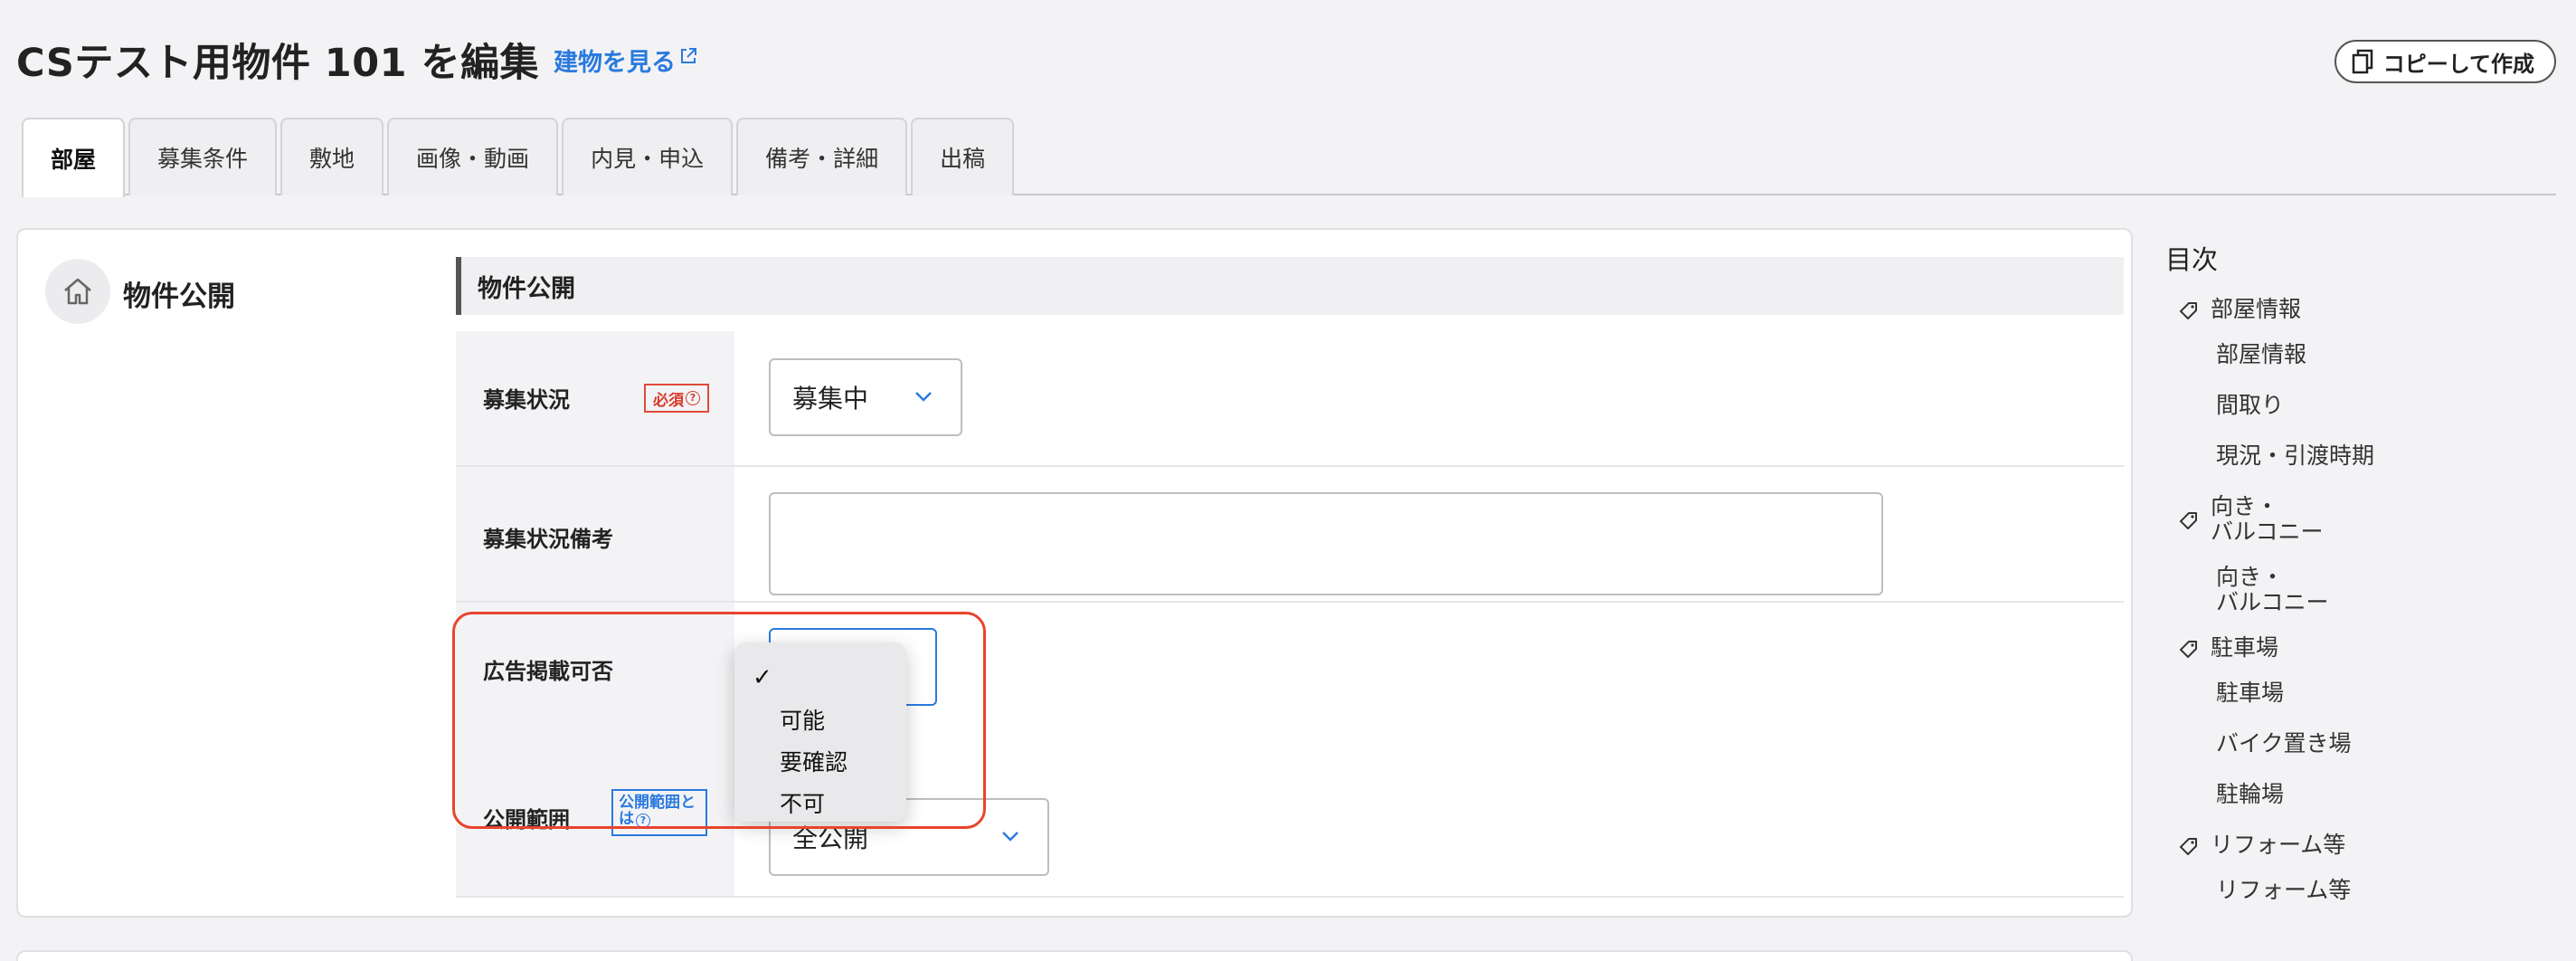 The width and height of the screenshot is (2576, 961). I want to click on section-subheading: 物件公開, so click(1290, 286).